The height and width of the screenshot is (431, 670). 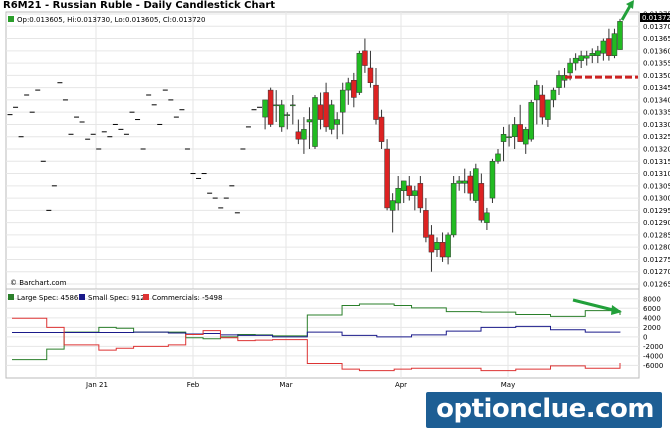 I want to click on copyright-text: © Barchart.com, so click(x=38, y=283).